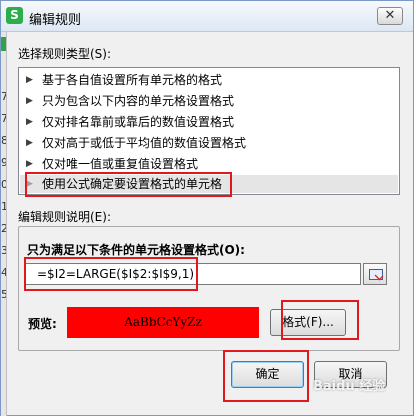 This screenshot has height=418, width=416. What do you see at coordinates (209, 164) in the screenshot?
I see `rule-type-item: ▶ 仅对唯一值或重复值设置格式` at bounding box center [209, 164].